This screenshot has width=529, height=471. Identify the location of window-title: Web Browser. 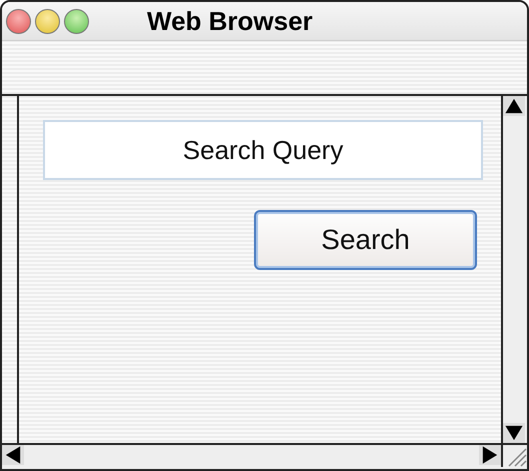
(230, 21).